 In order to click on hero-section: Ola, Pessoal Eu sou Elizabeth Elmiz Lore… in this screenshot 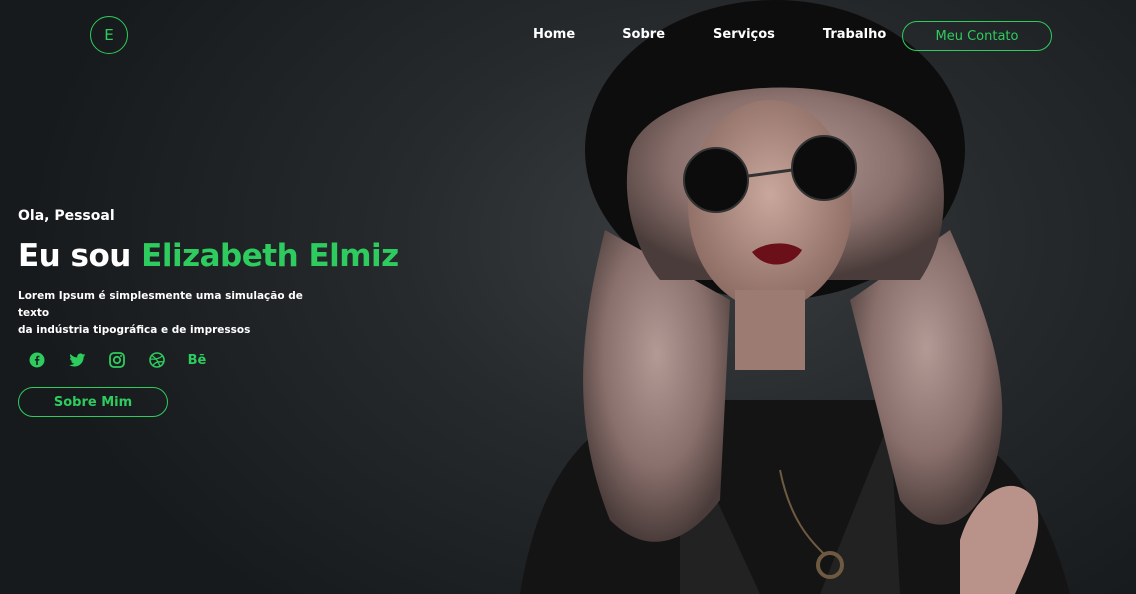, I will do `click(208, 312)`.